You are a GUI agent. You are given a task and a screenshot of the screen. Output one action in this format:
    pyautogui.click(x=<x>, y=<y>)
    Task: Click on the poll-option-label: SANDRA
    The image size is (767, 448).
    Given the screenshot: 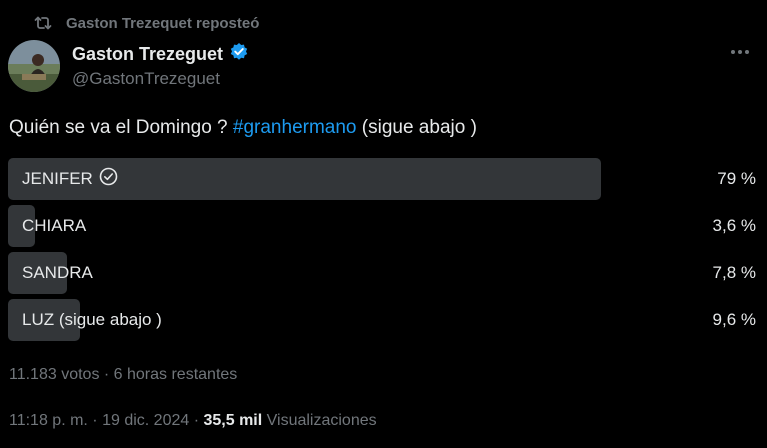 What is the action you would take?
    pyautogui.click(x=57, y=273)
    